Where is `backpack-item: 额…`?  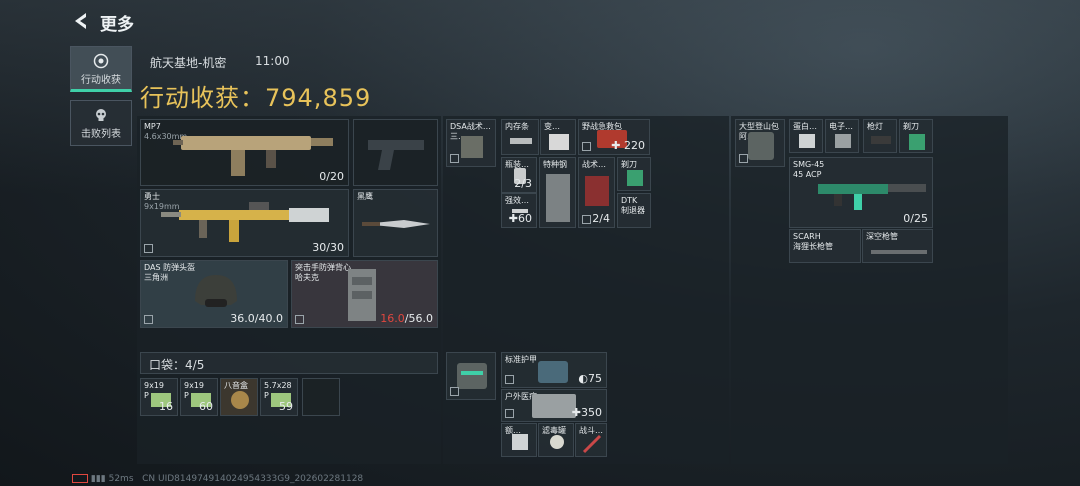 backpack-item: 额… is located at coordinates (519, 440).